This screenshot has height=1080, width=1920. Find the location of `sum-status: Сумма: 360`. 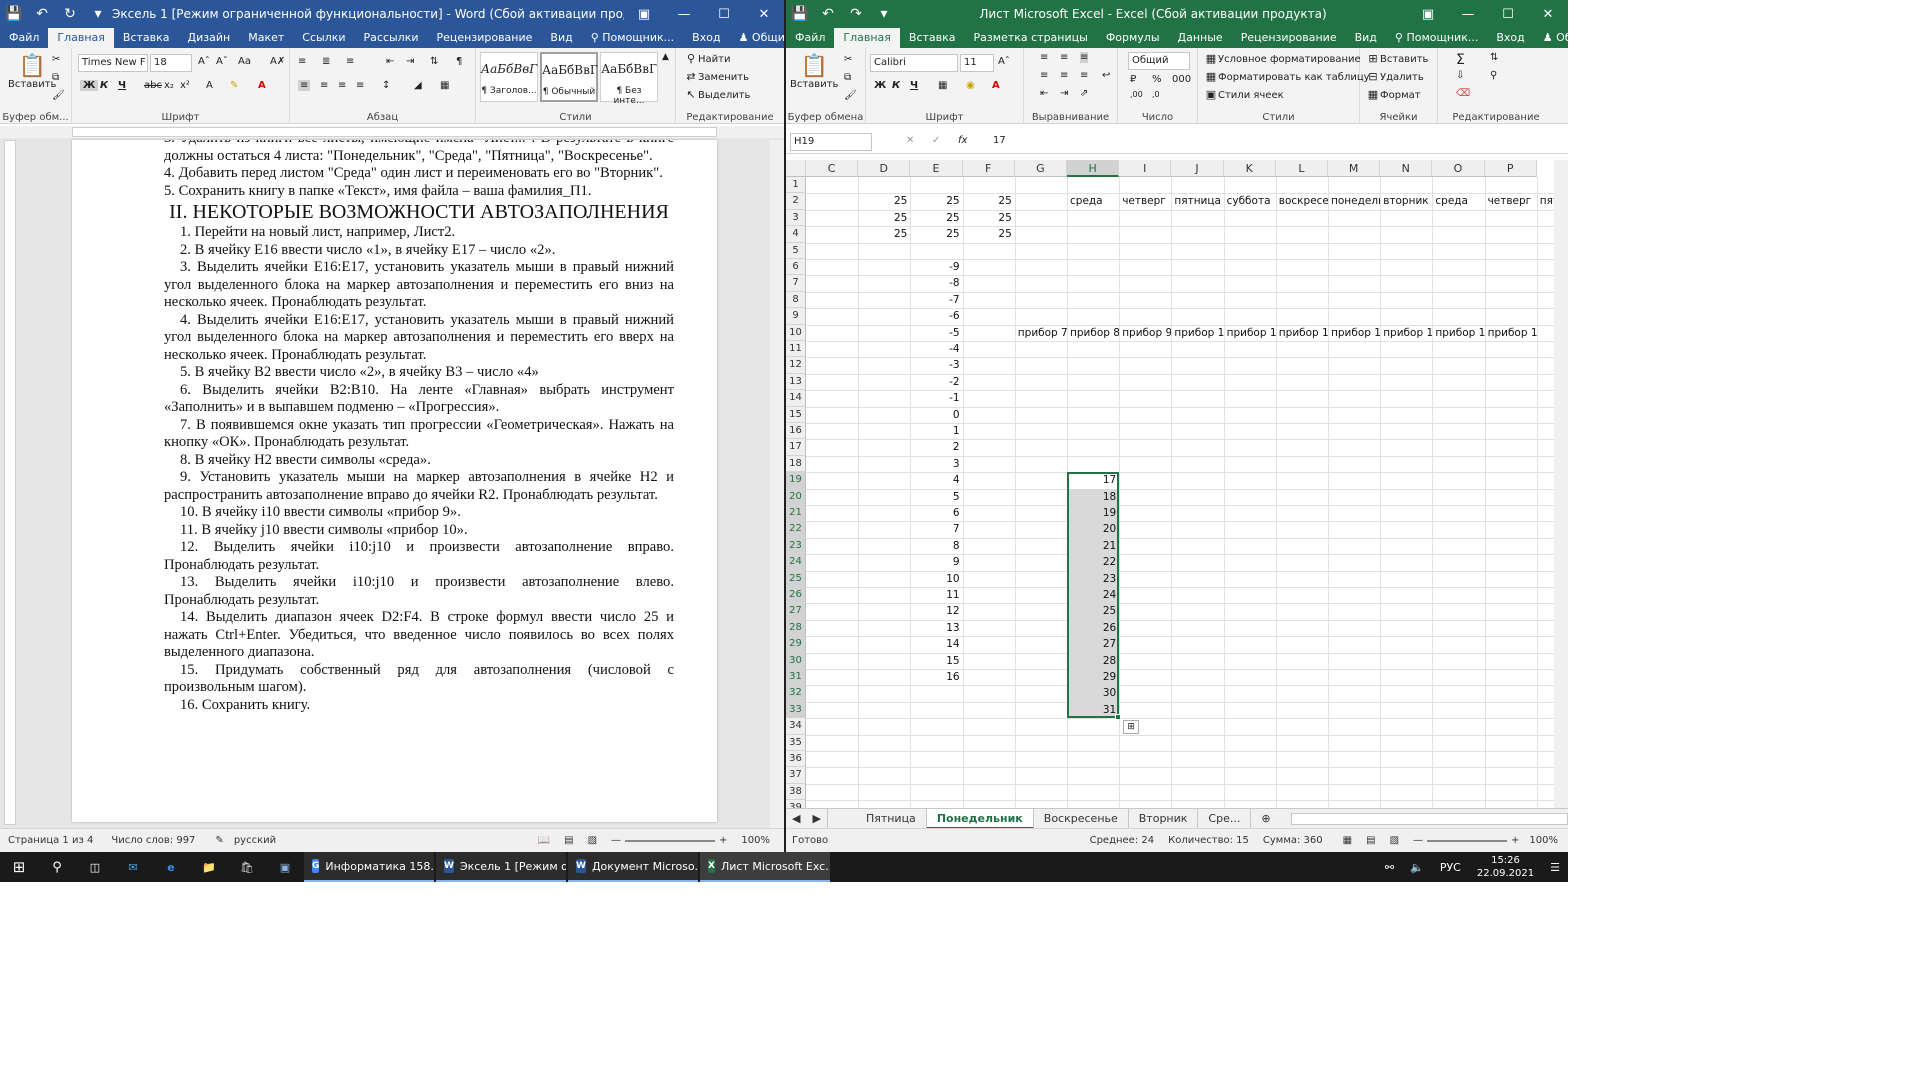

sum-status: Сумма: 360 is located at coordinates (1293, 840).